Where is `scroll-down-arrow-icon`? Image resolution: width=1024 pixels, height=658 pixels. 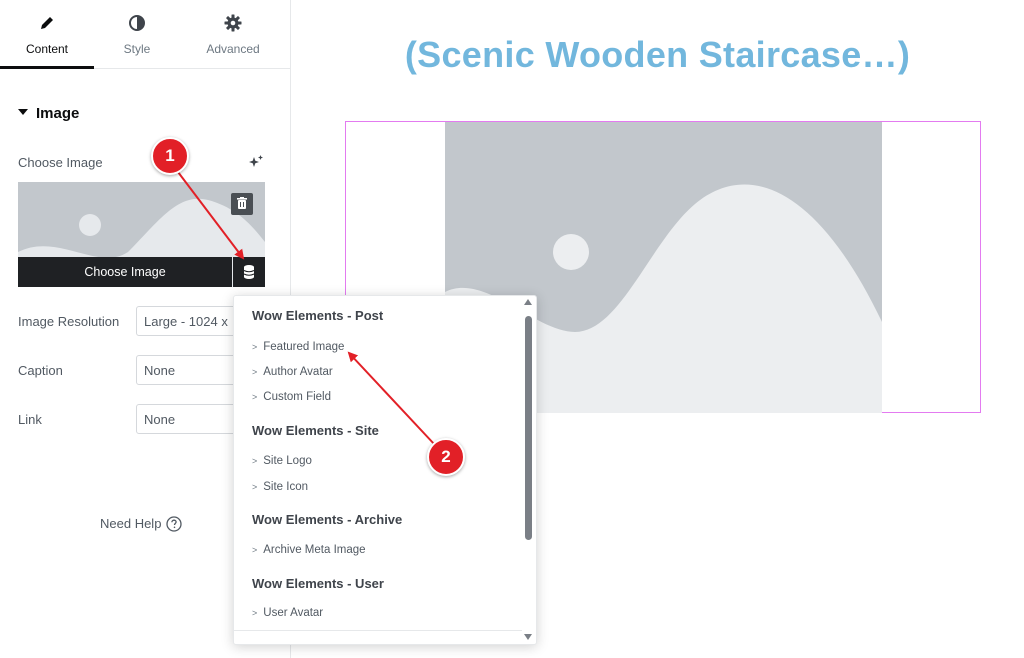
scroll-down-arrow-icon is located at coordinates (528, 637).